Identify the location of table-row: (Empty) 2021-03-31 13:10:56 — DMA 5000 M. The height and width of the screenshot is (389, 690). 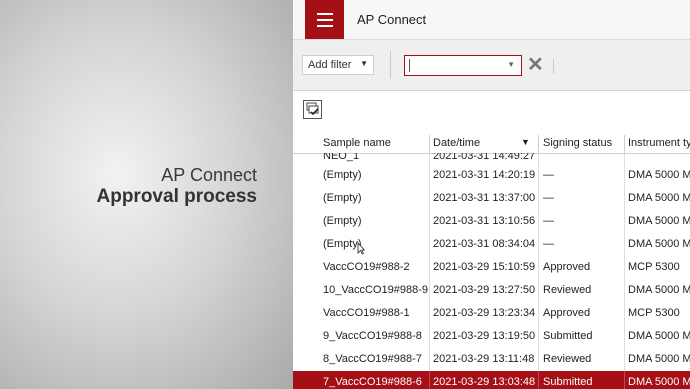
(491, 221).